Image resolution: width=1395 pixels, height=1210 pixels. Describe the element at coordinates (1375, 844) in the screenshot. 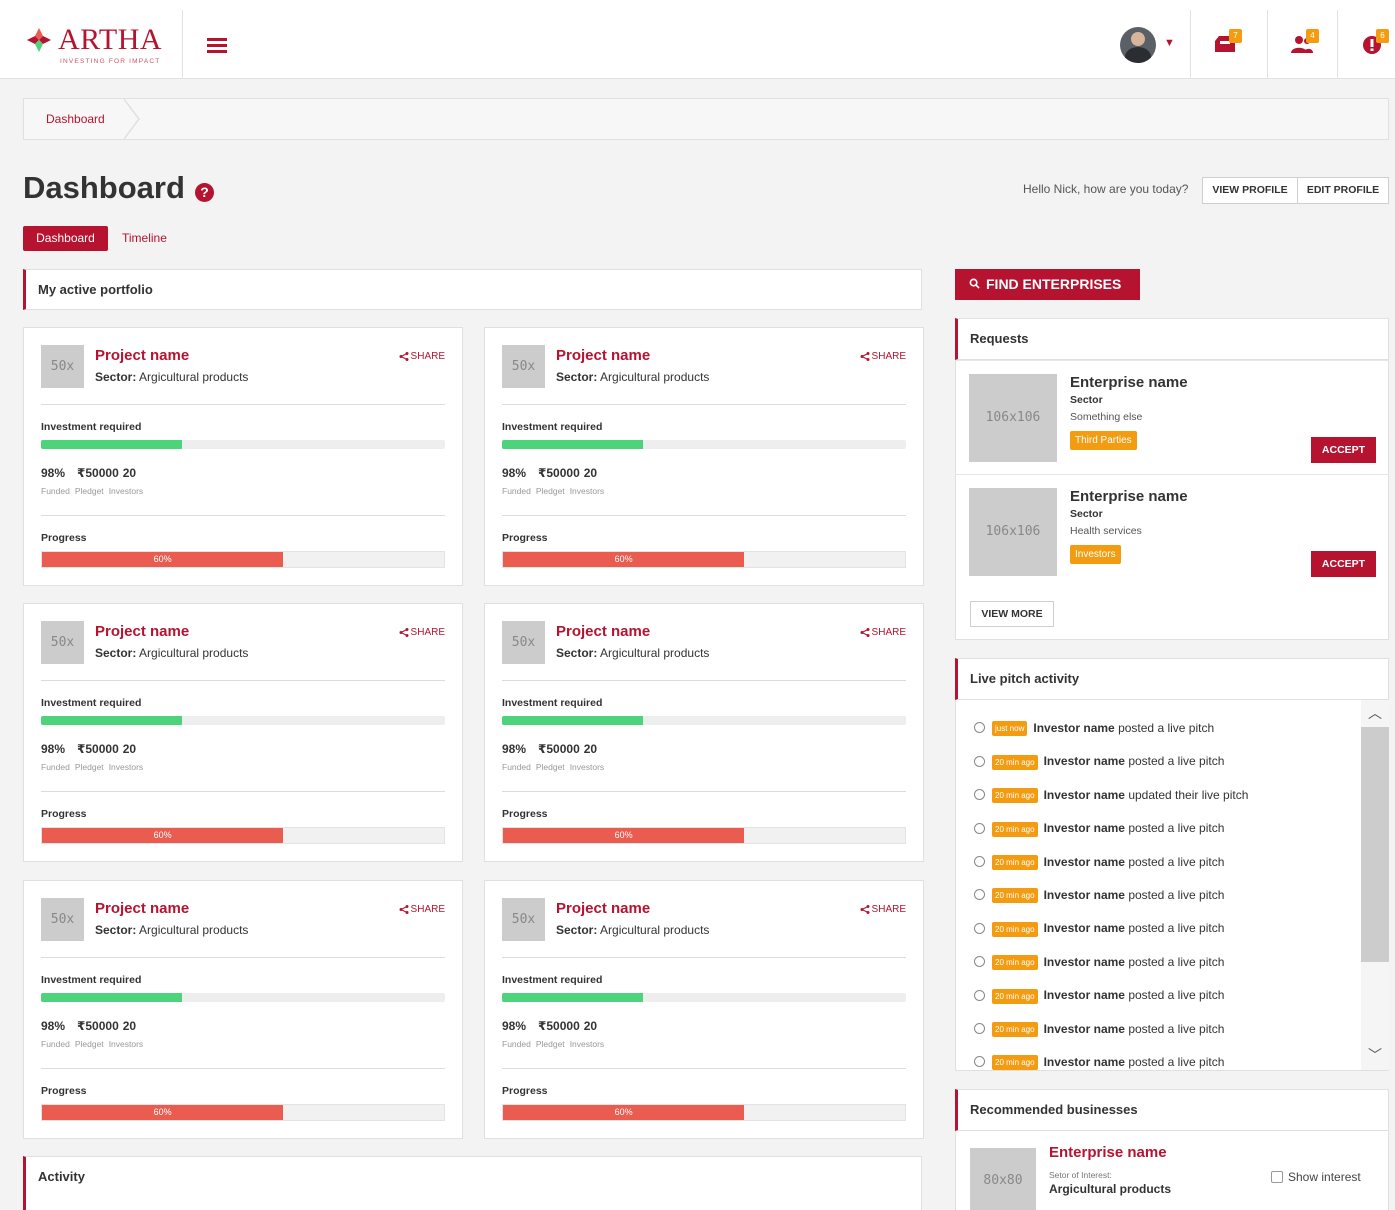

I see `feed-scrollbar-thumb` at that location.